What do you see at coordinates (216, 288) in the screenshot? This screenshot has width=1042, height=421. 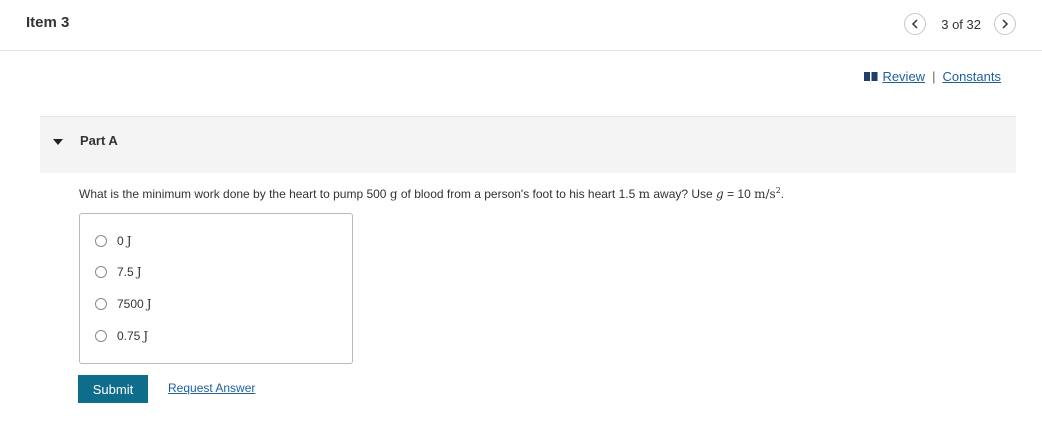 I see `answer-choices: 0 J 7.5 J 7500 J 0.75 J` at bounding box center [216, 288].